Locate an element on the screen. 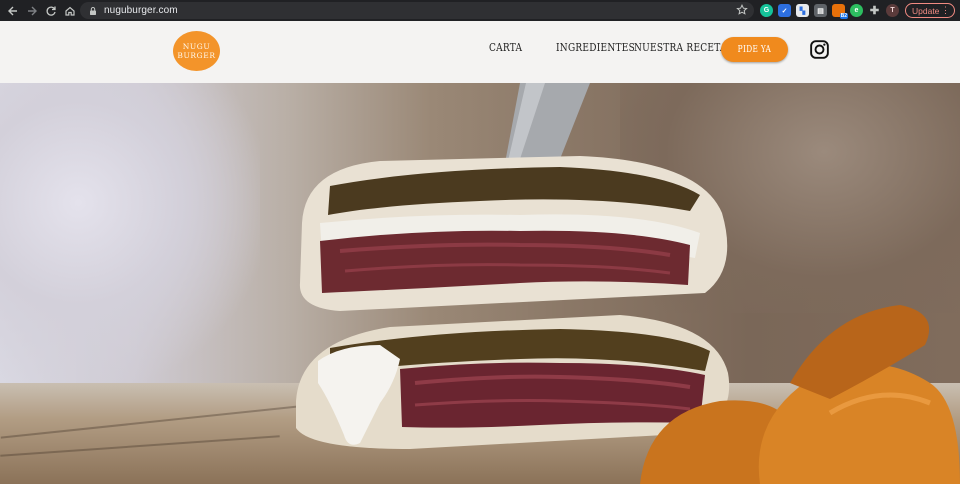 This screenshot has height=484, width=960. reload-button is located at coordinates (51, 11).